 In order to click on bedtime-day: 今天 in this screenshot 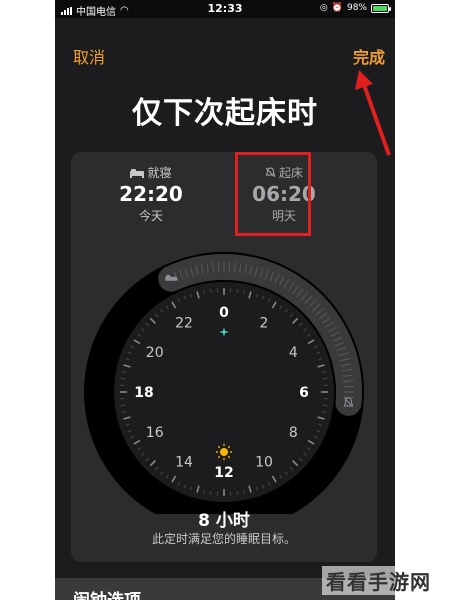, I will do `click(150, 216)`.